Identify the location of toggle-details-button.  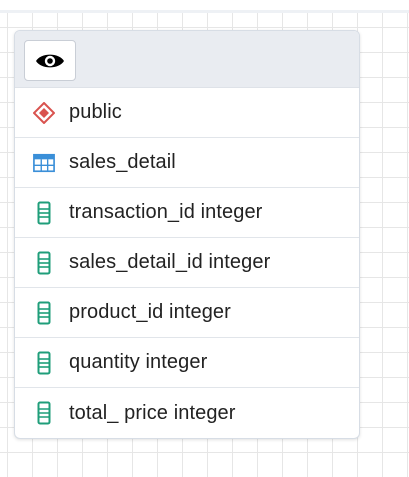
(50, 60).